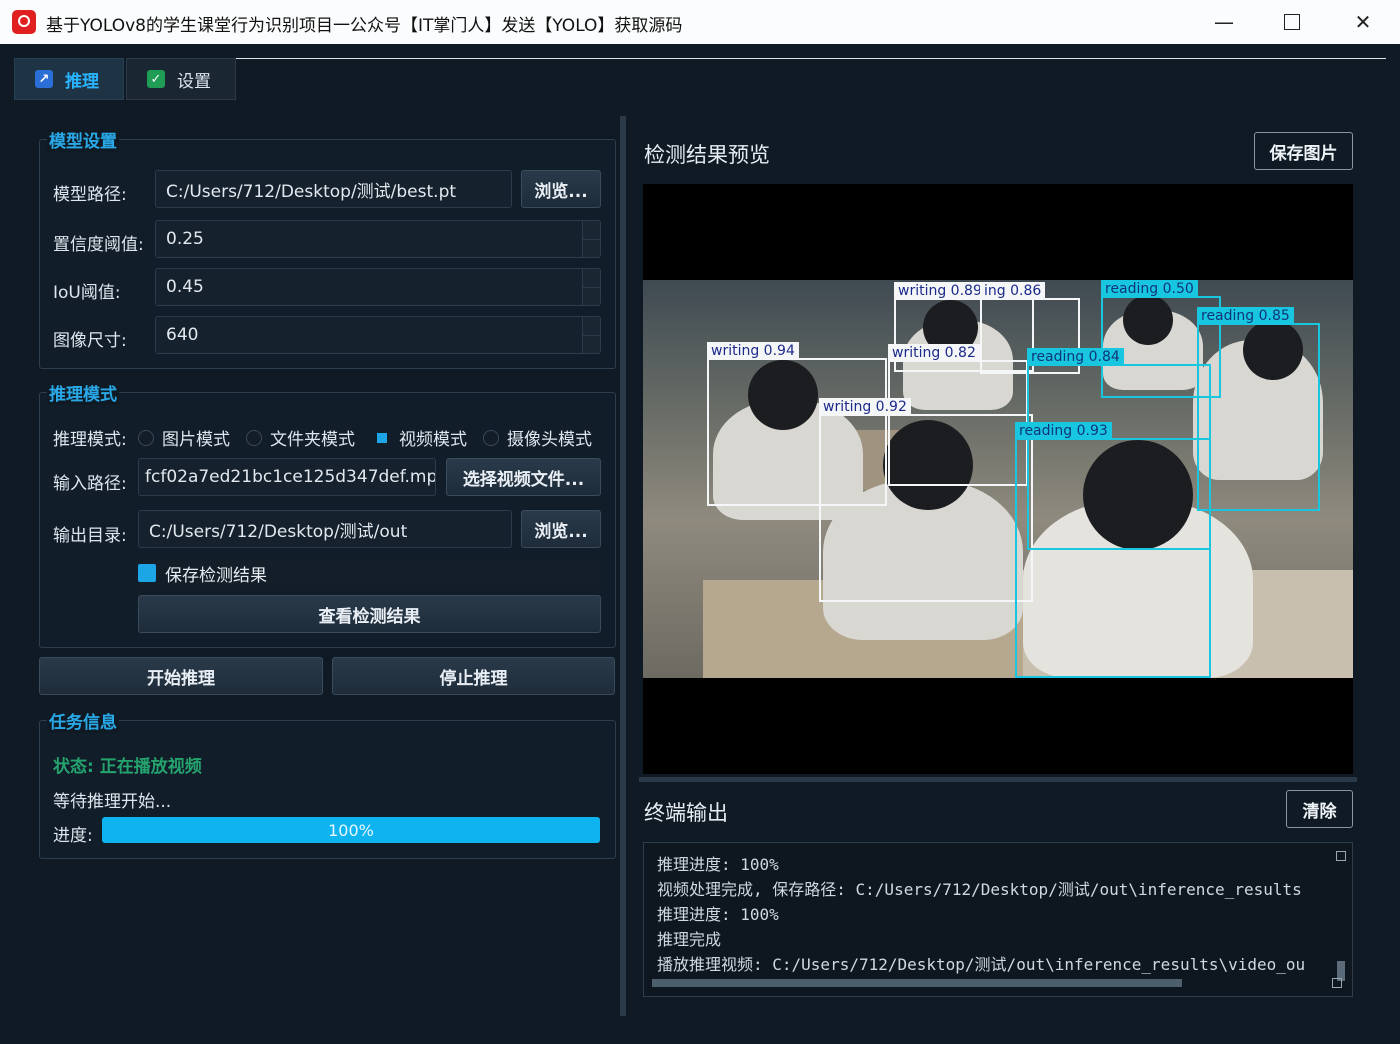 The image size is (1400, 1044). I want to click on stop-inference-button: 停止推理, so click(473, 676).